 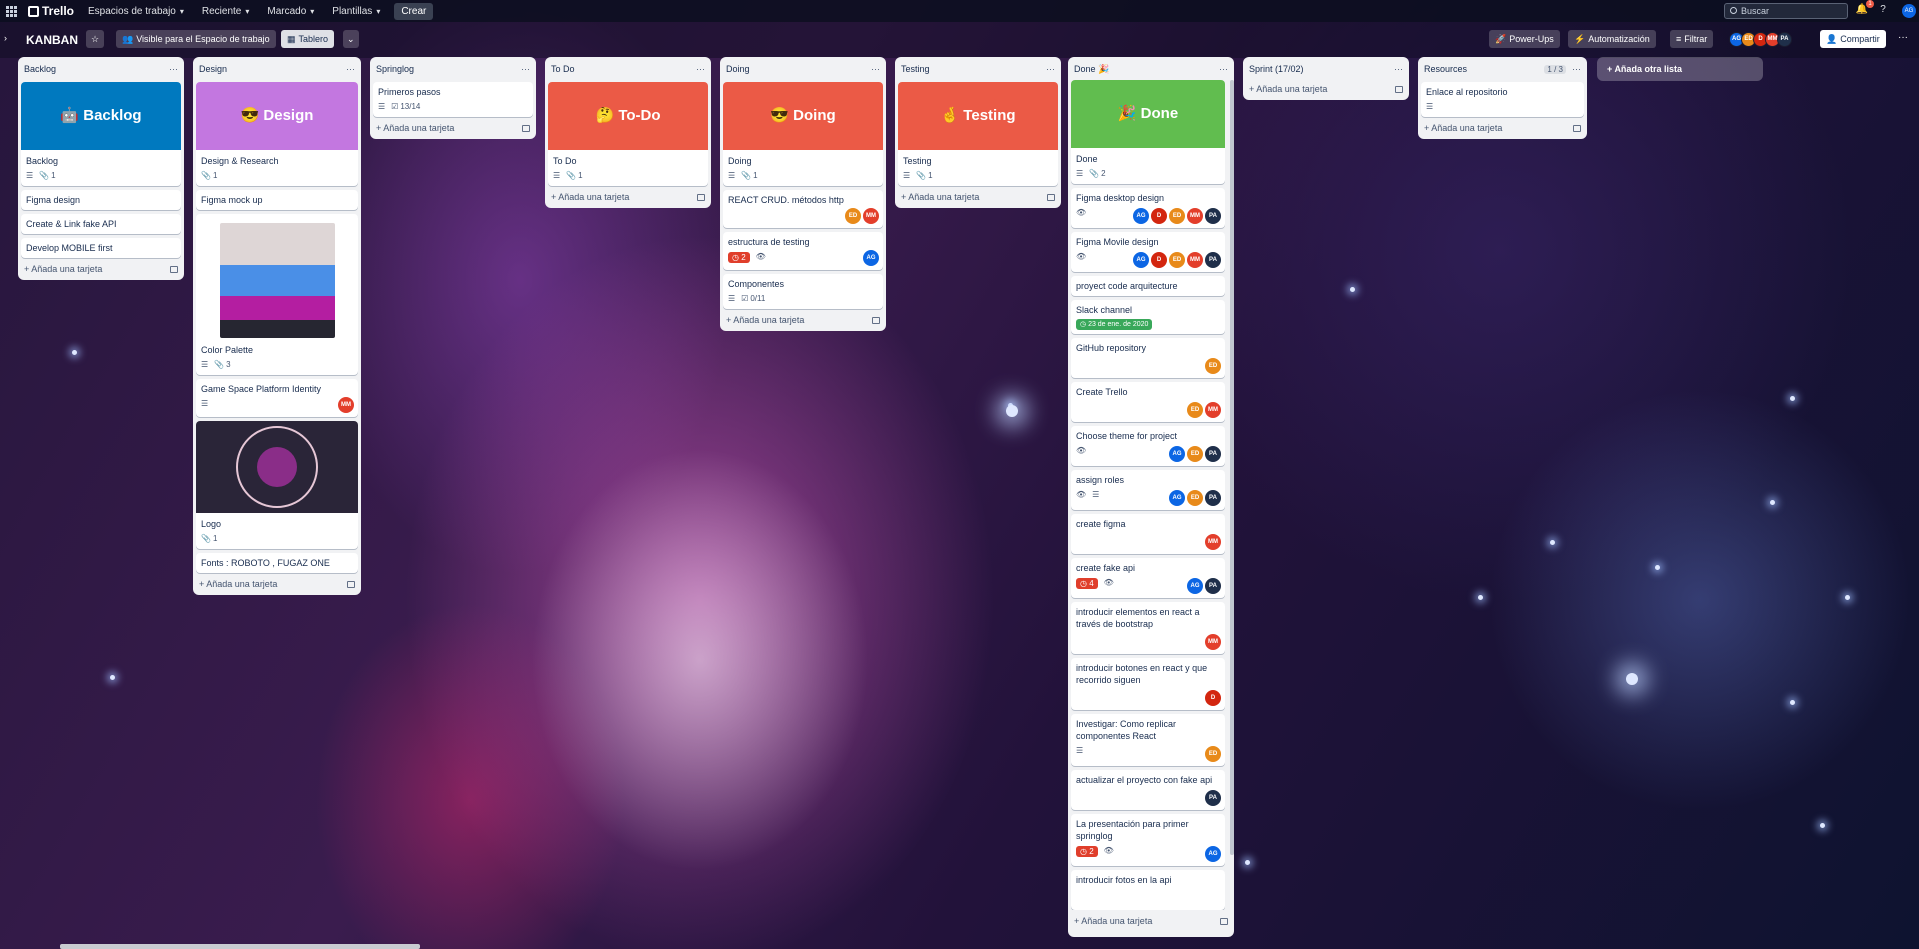 What do you see at coordinates (1148, 890) in the screenshot?
I see `card: introducir fotos en la api` at bounding box center [1148, 890].